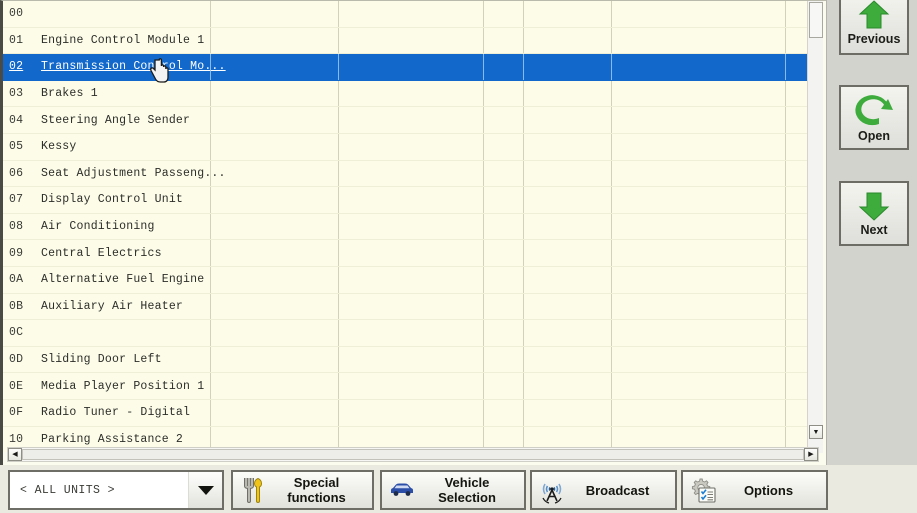  What do you see at coordinates (101, 360) in the screenshot?
I see `unit-row-name: Sliding Door Left` at bounding box center [101, 360].